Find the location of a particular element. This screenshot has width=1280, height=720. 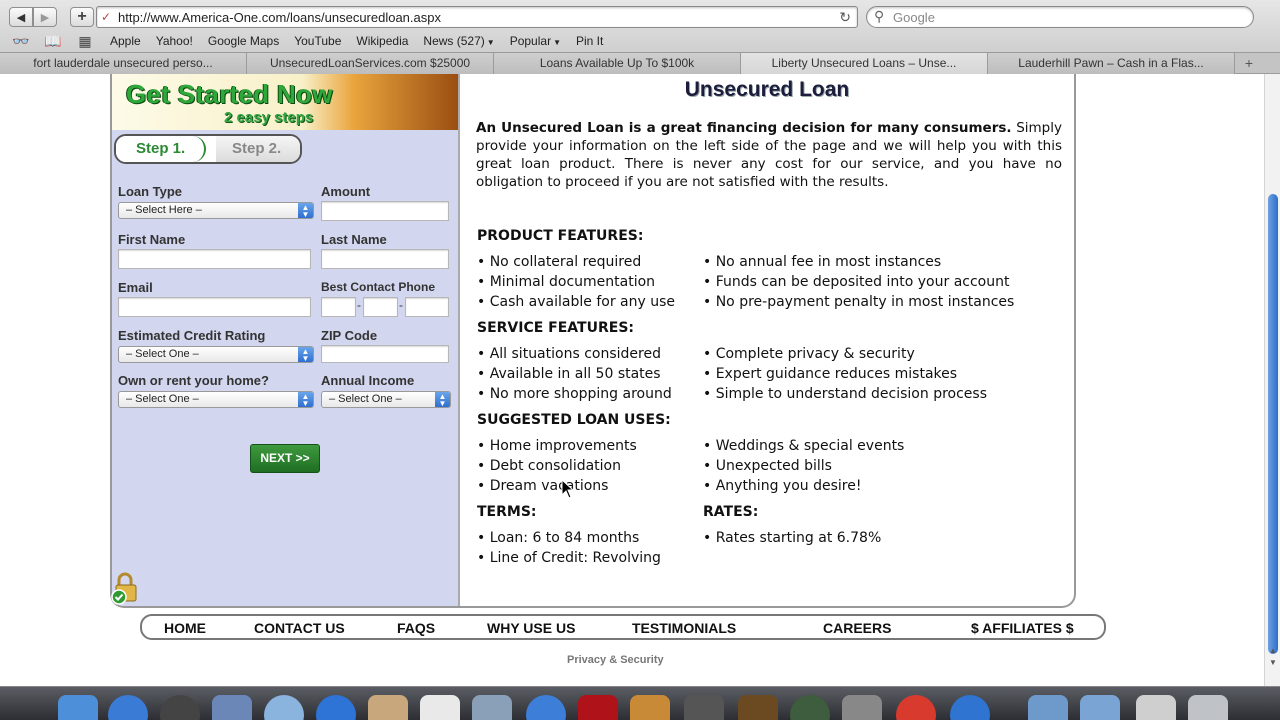

forward-arrow-icon: ▶ is located at coordinates (45, 17).